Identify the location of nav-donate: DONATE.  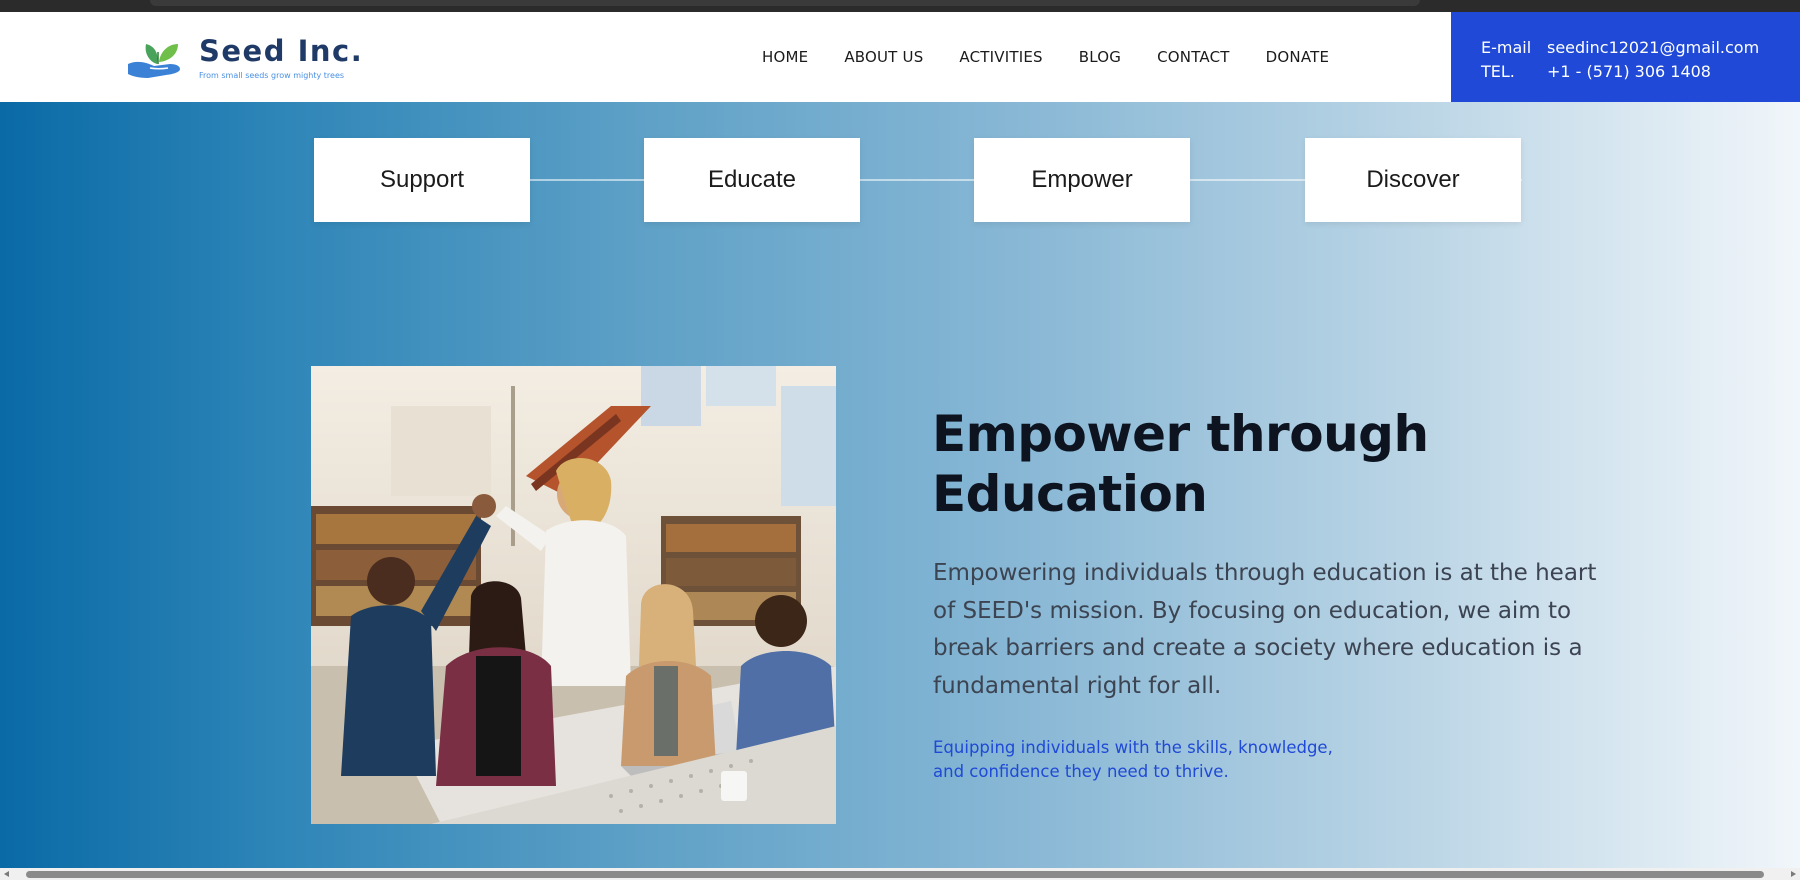
(1298, 57).